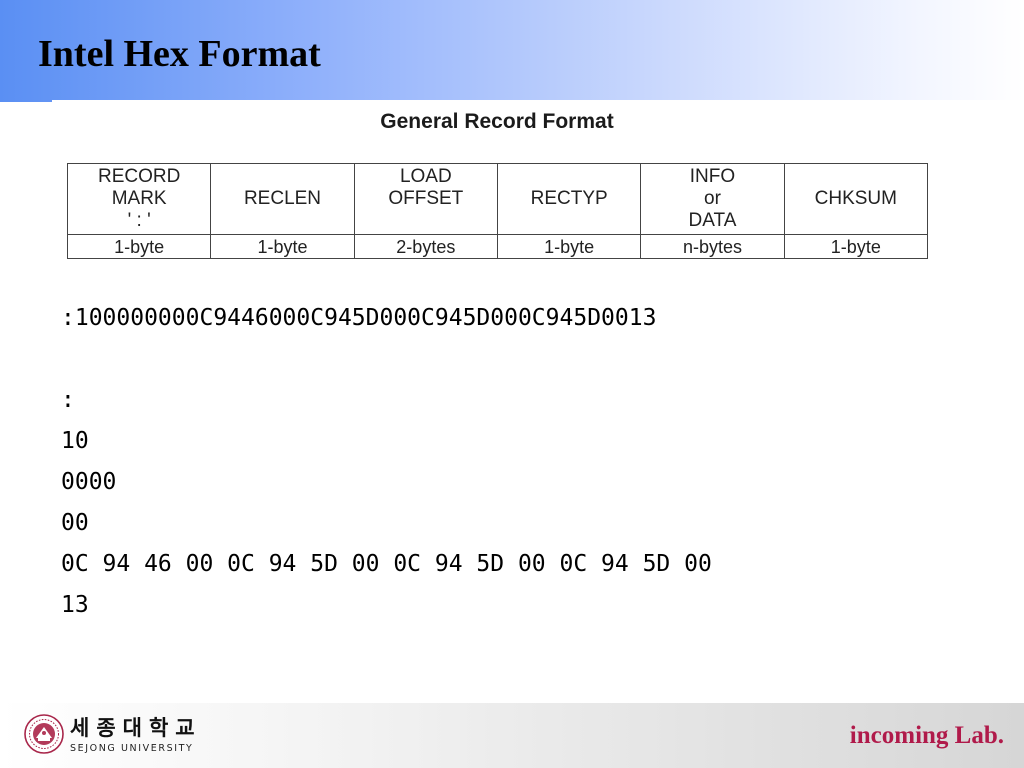  I want to click on part-checksum: 13, so click(75, 605).